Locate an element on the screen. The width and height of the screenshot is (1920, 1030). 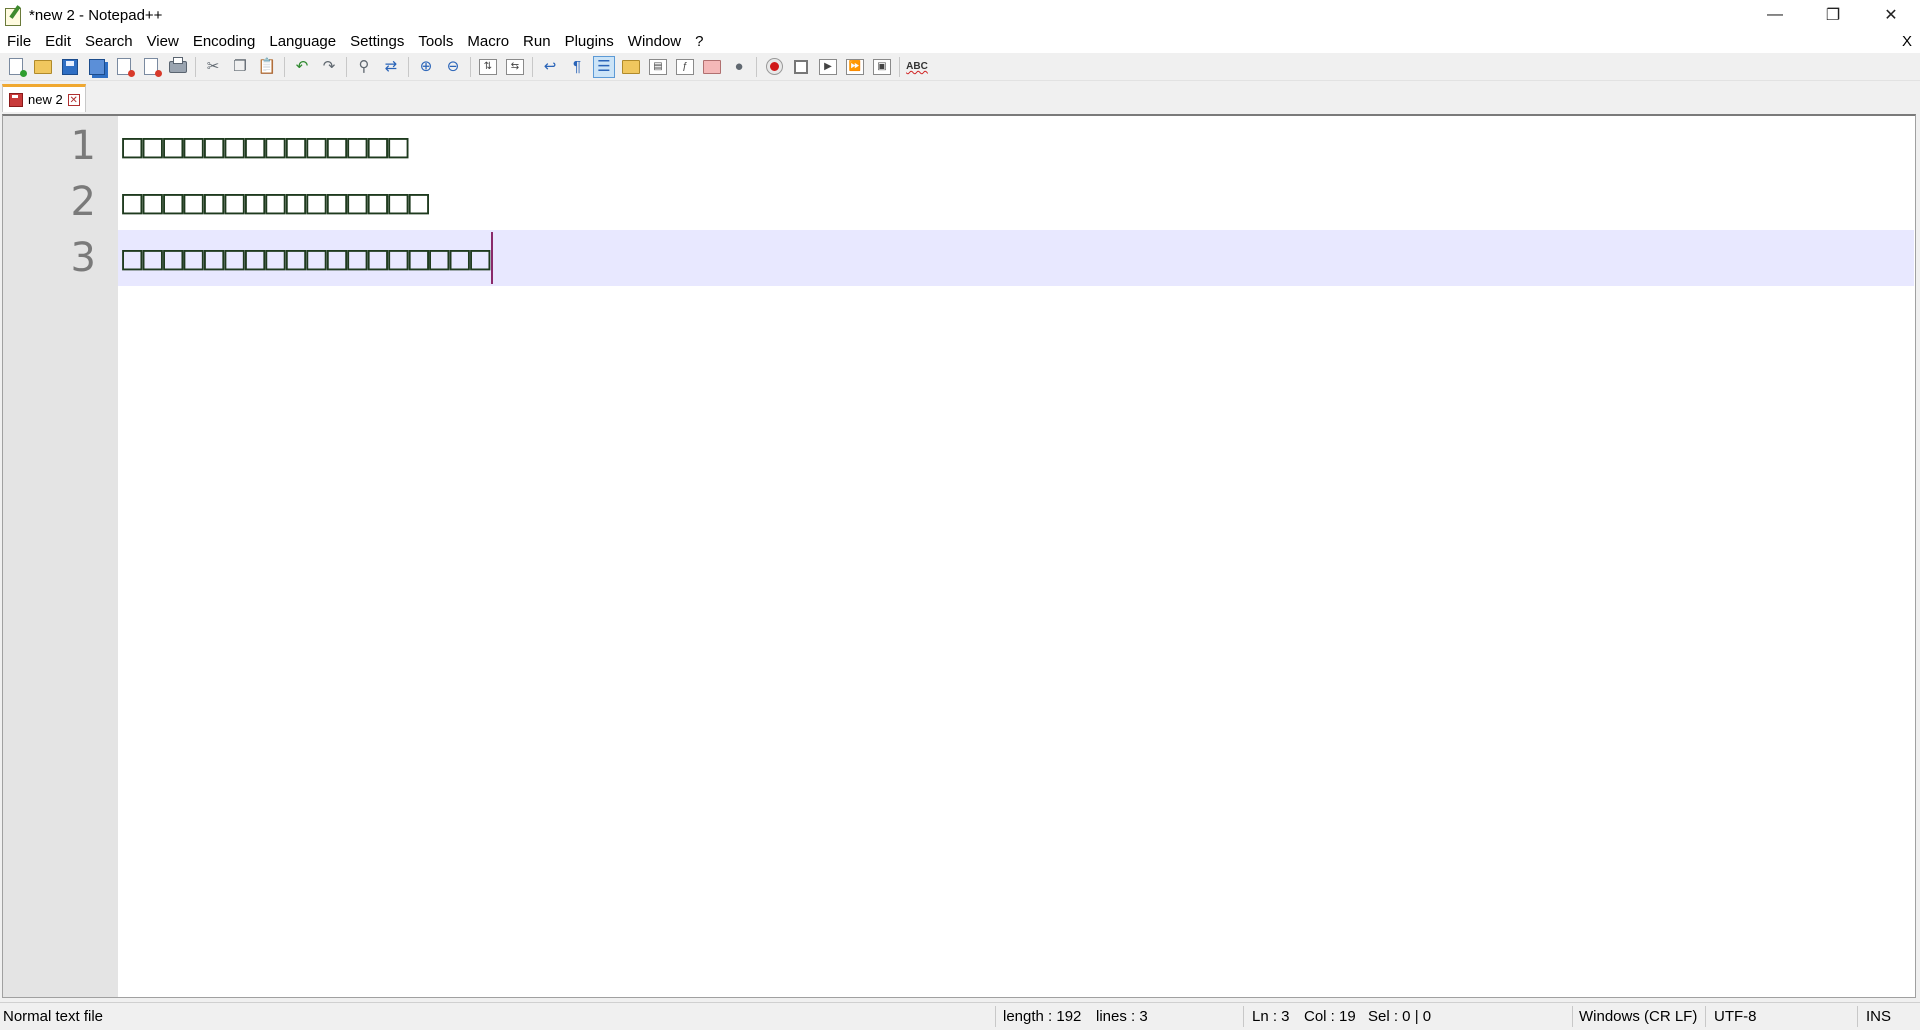
menu-encoding: Encoding is located at coordinates (224, 41).